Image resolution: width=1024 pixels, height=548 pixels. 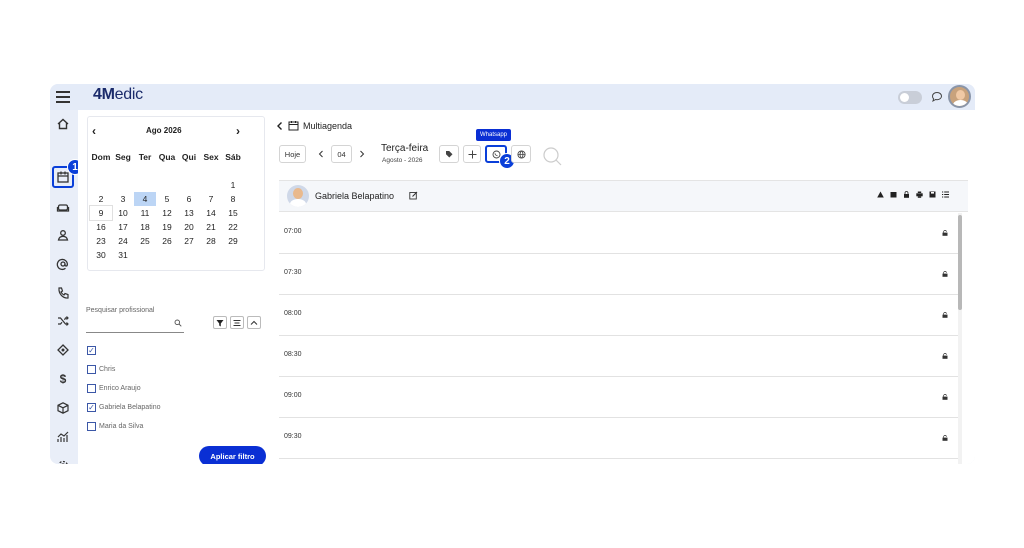 What do you see at coordinates (362, 154) in the screenshot?
I see `next-day-button` at bounding box center [362, 154].